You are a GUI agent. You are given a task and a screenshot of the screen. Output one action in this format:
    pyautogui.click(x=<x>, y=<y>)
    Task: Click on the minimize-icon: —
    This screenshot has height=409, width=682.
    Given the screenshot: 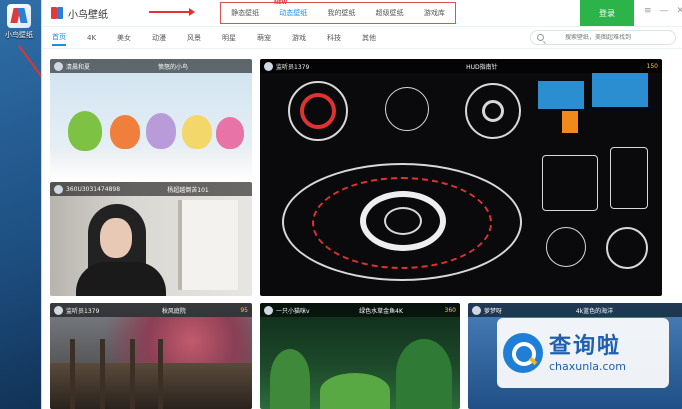 What is the action you would take?
    pyautogui.click(x=664, y=11)
    